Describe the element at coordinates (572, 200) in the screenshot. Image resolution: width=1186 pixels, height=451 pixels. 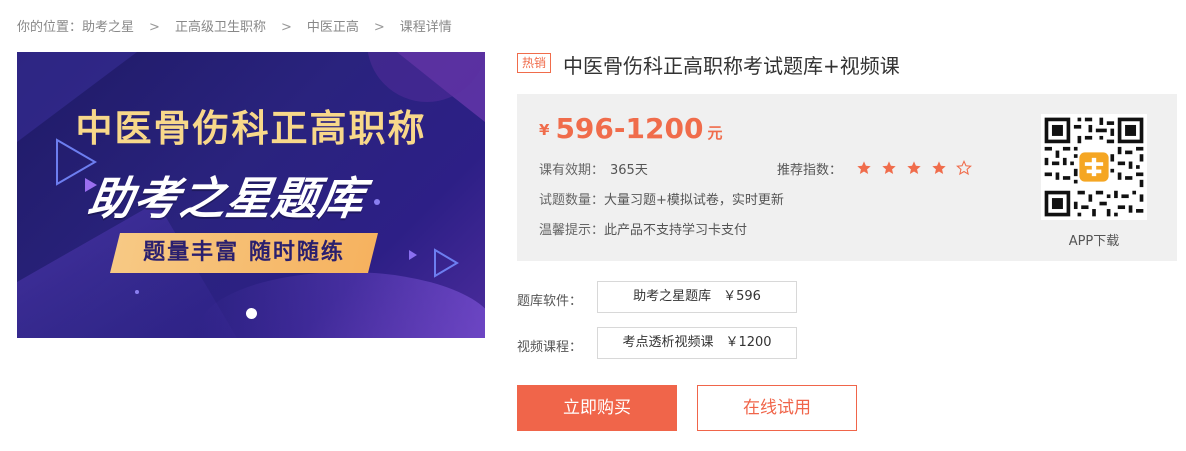
I see `questions-label: 试题数量：` at that location.